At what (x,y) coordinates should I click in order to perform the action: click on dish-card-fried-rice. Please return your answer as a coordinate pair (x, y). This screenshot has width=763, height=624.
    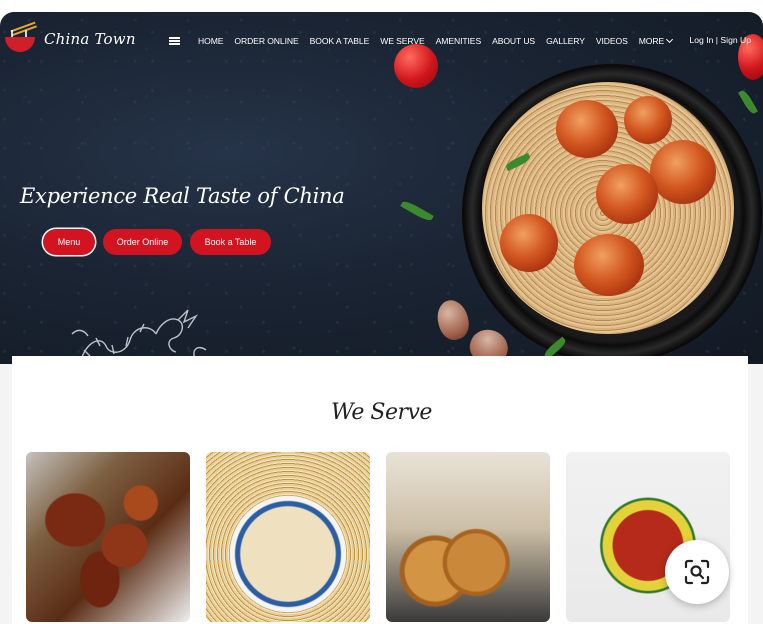
    Looking at the image, I should click on (288, 537).